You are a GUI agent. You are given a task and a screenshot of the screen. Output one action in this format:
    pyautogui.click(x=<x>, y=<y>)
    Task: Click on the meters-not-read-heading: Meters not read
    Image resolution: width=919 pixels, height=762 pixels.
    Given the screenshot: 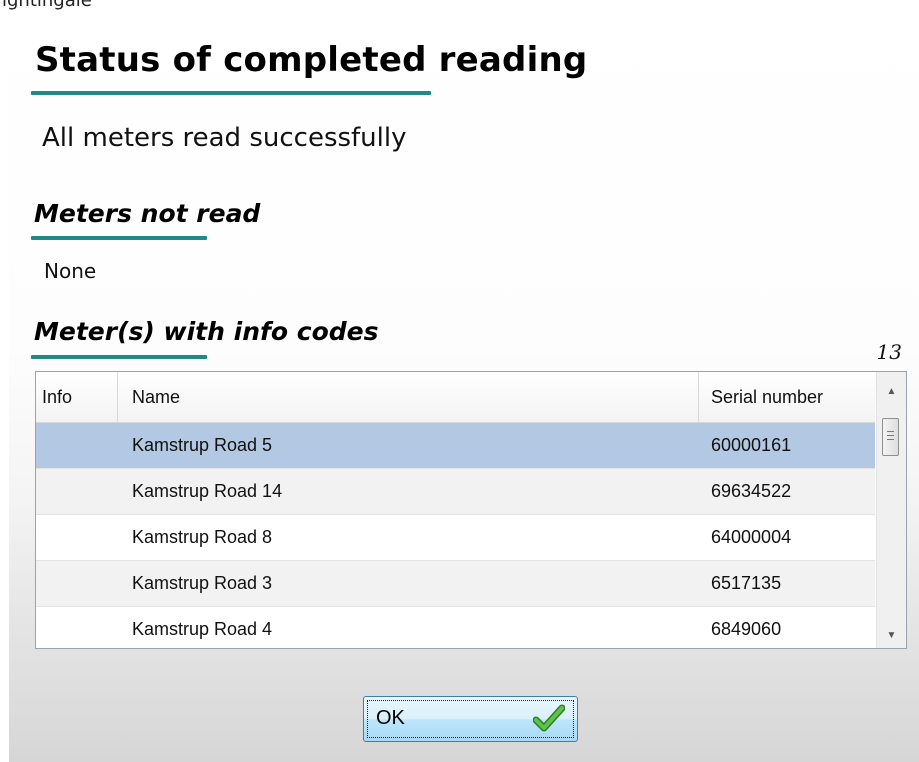 What is the action you would take?
    pyautogui.click(x=147, y=213)
    